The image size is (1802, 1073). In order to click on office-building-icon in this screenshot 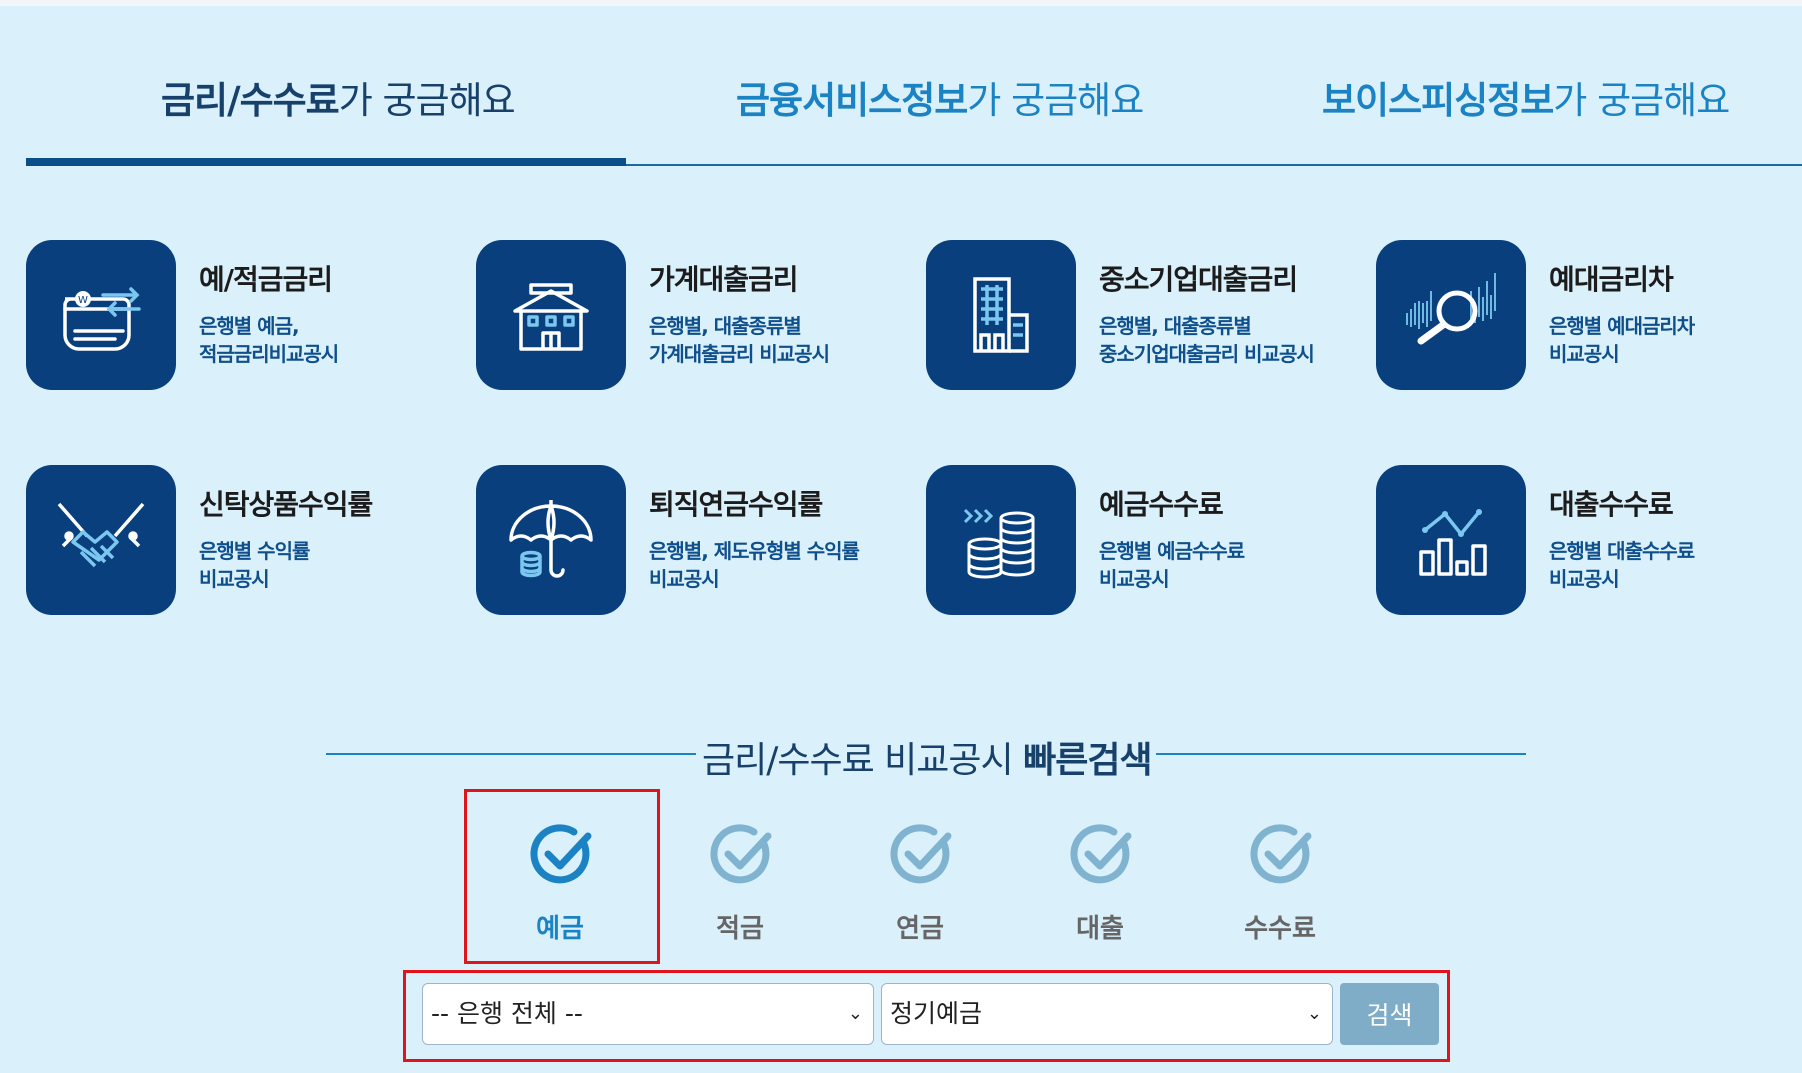, I will do `click(1001, 315)`.